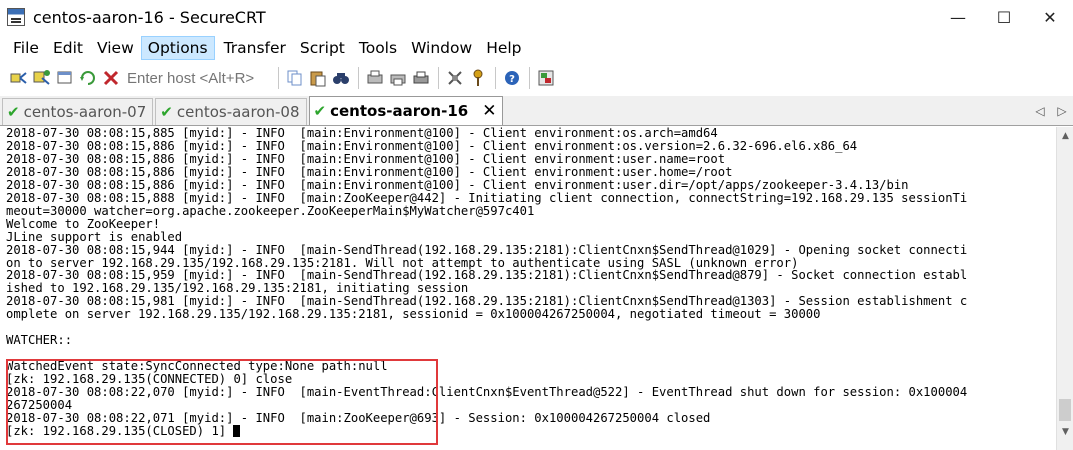  Describe the element at coordinates (65, 78) in the screenshot. I see `connect-tab-icon` at that location.